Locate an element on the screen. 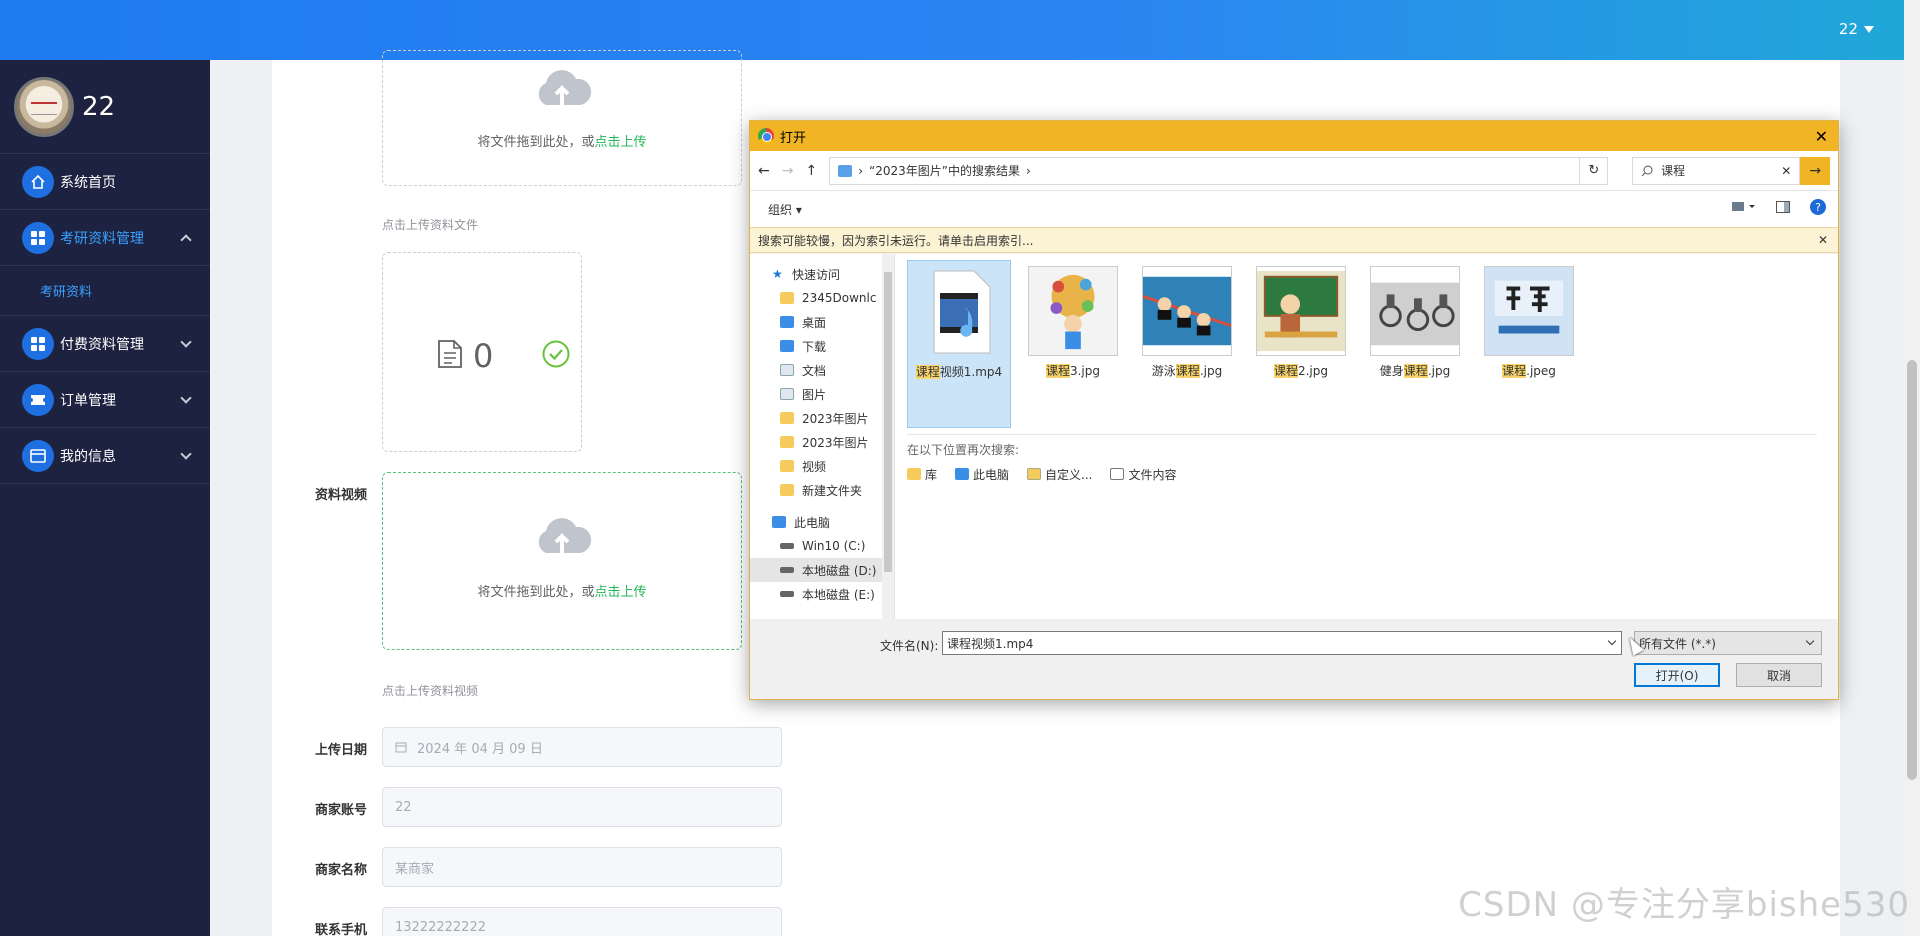  file-item: 健身课程.jpg is located at coordinates (1415, 319).